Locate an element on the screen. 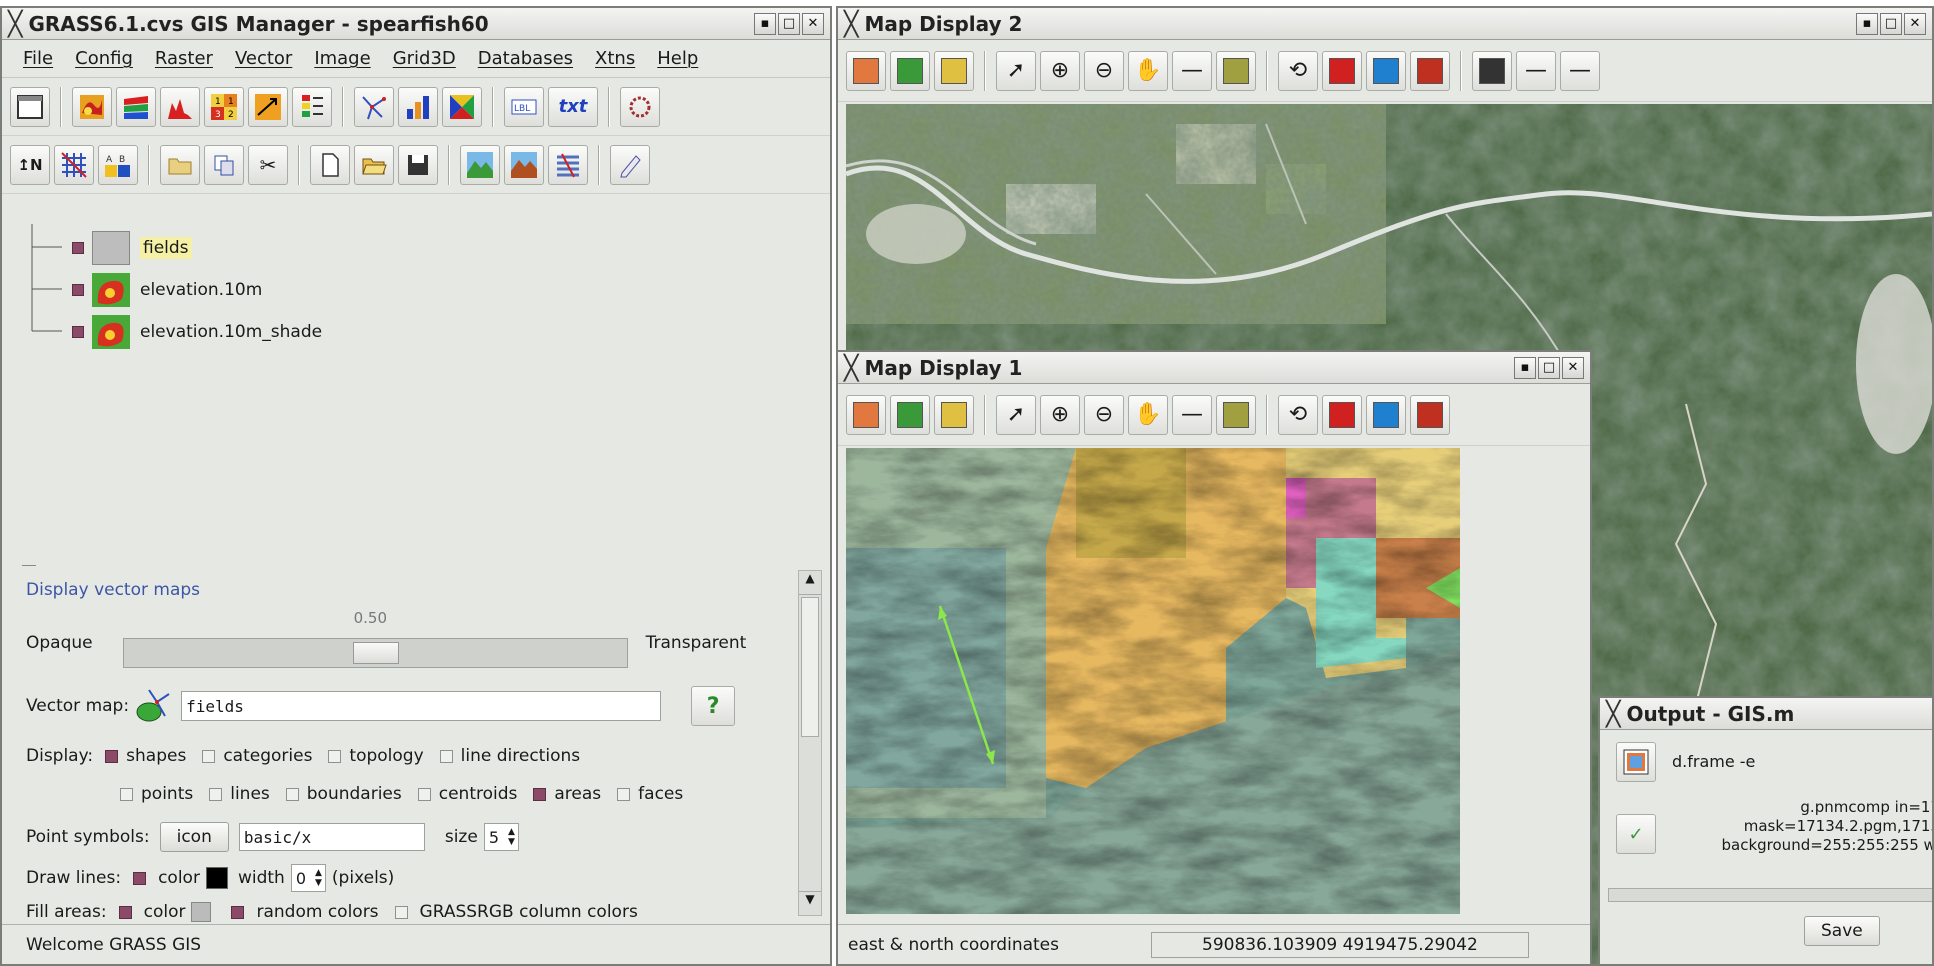  panel-scrollbar: ▲ ▼ is located at coordinates (810, 743).